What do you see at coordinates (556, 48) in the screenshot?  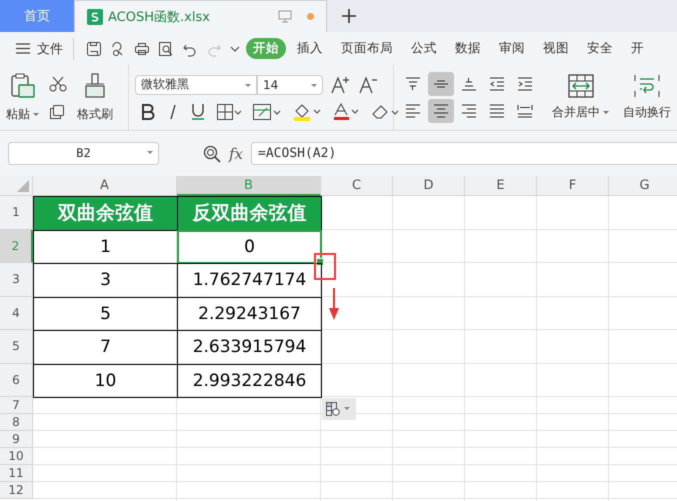 I see `ribbon-tab: 视图` at bounding box center [556, 48].